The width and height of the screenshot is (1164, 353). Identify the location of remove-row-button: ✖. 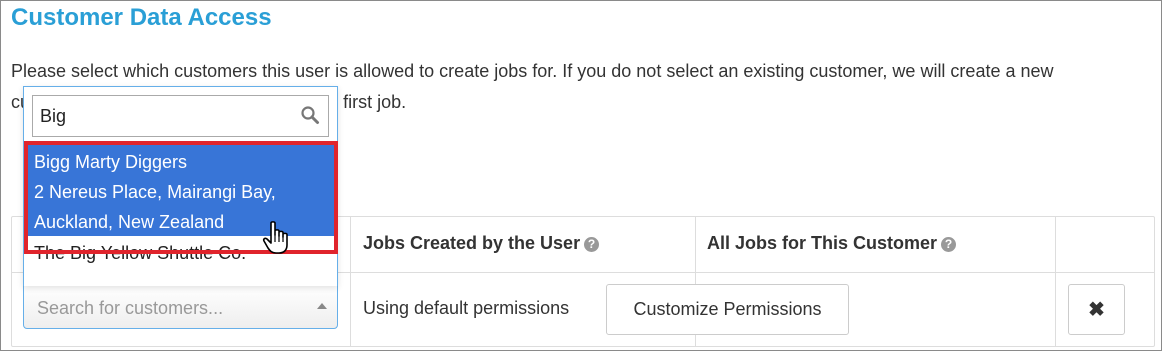
(1096, 309).